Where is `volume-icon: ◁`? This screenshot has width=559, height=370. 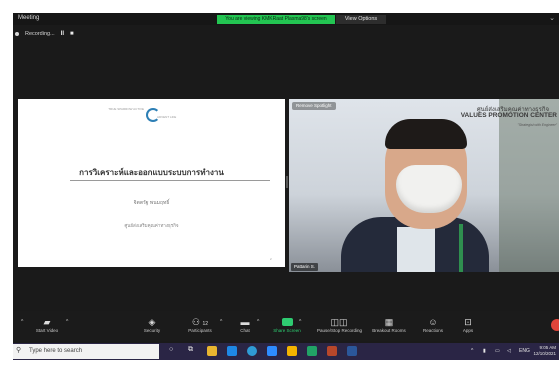
volume-icon: ◁ is located at coordinates (509, 351).